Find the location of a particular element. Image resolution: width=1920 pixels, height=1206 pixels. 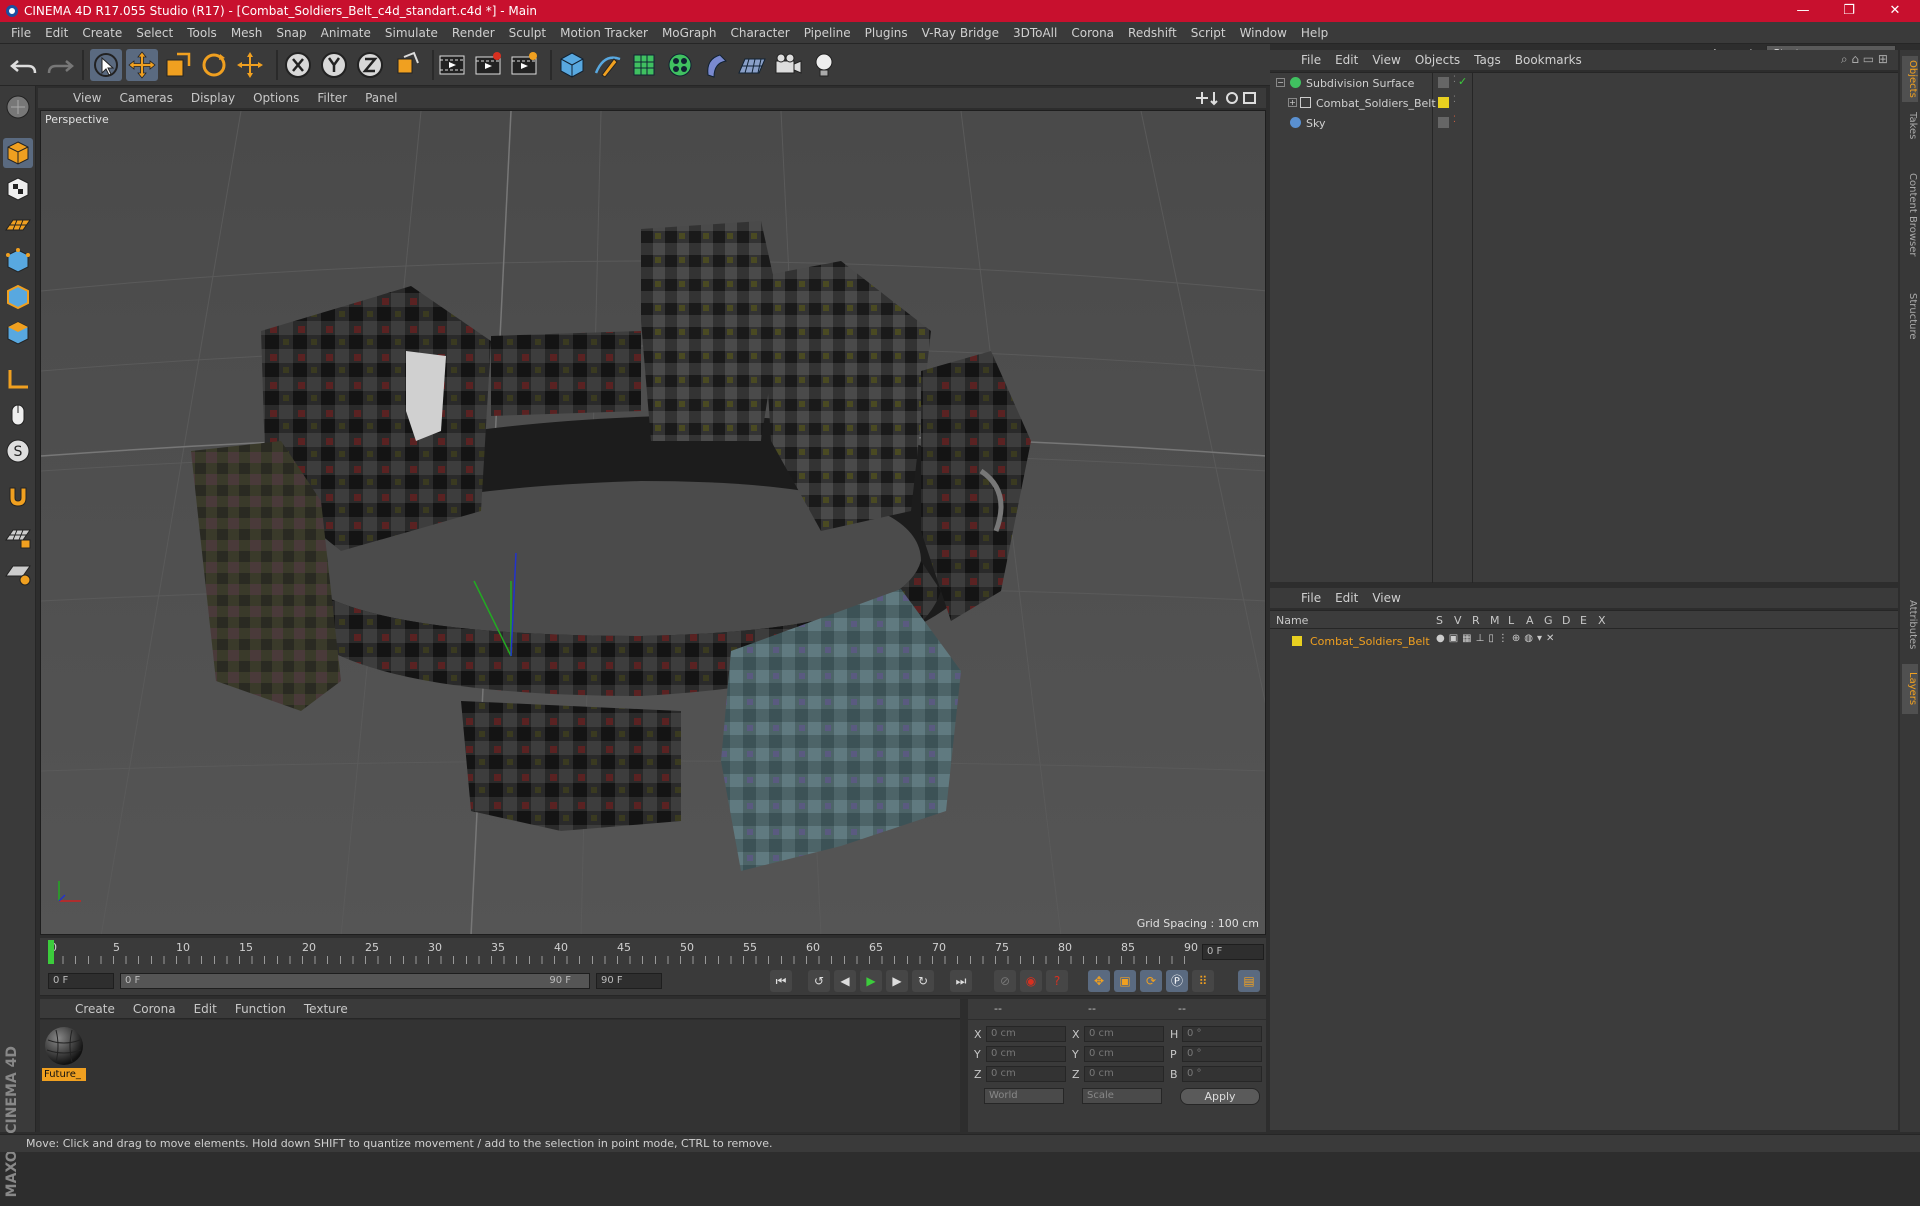

viewport-menu-cameras: Cameras is located at coordinates (145, 98).